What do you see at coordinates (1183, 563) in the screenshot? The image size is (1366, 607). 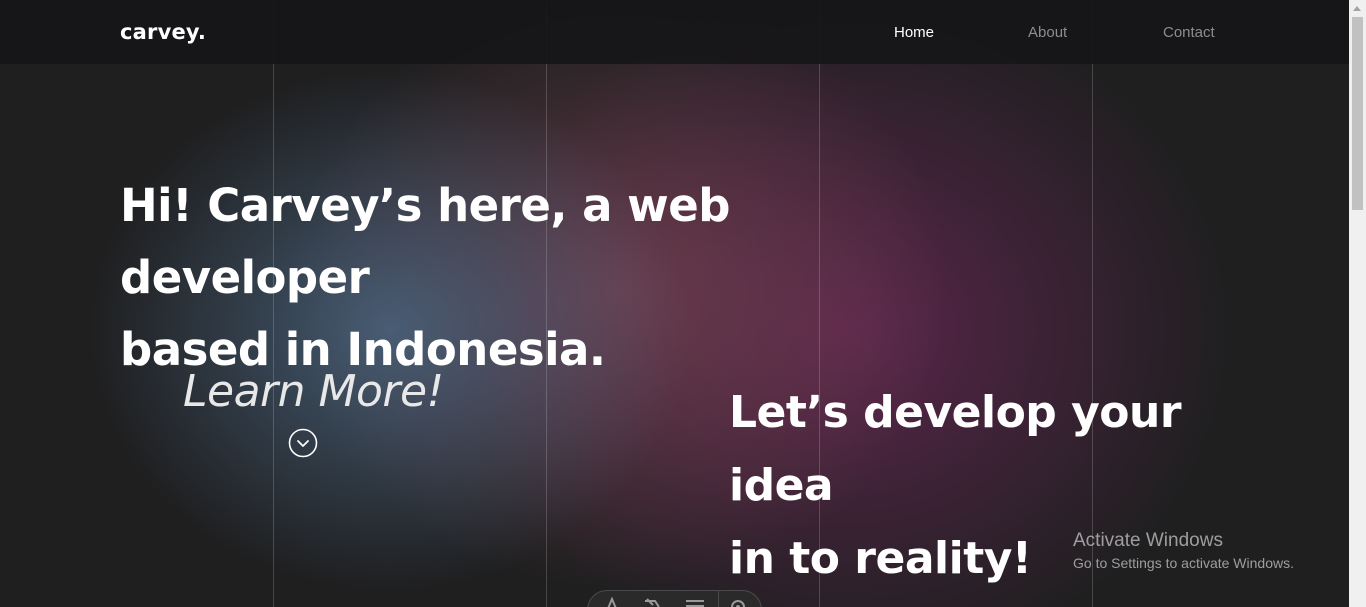 I see `watermark-subtitle: Go to Settings to activate Windows.` at bounding box center [1183, 563].